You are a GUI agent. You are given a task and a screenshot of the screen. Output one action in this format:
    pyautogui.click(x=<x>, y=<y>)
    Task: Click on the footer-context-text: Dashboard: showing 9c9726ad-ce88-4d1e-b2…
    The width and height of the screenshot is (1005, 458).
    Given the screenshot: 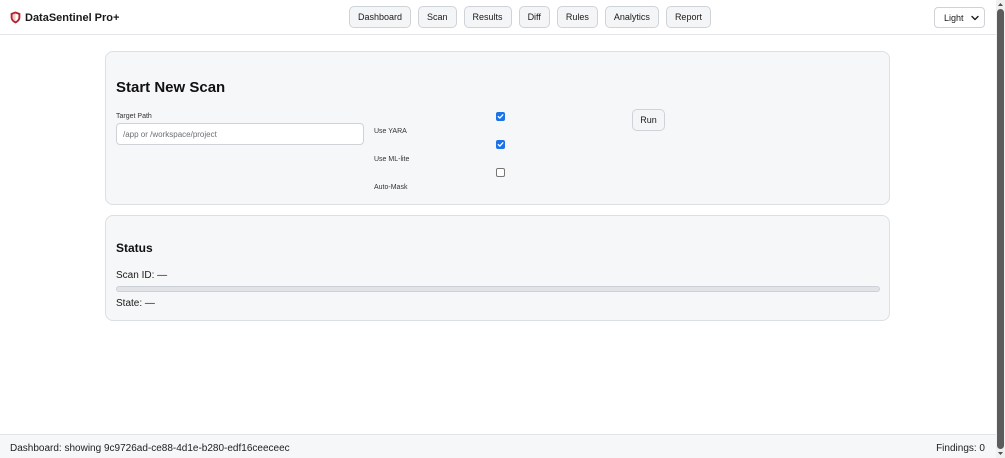 What is the action you would take?
    pyautogui.click(x=150, y=448)
    